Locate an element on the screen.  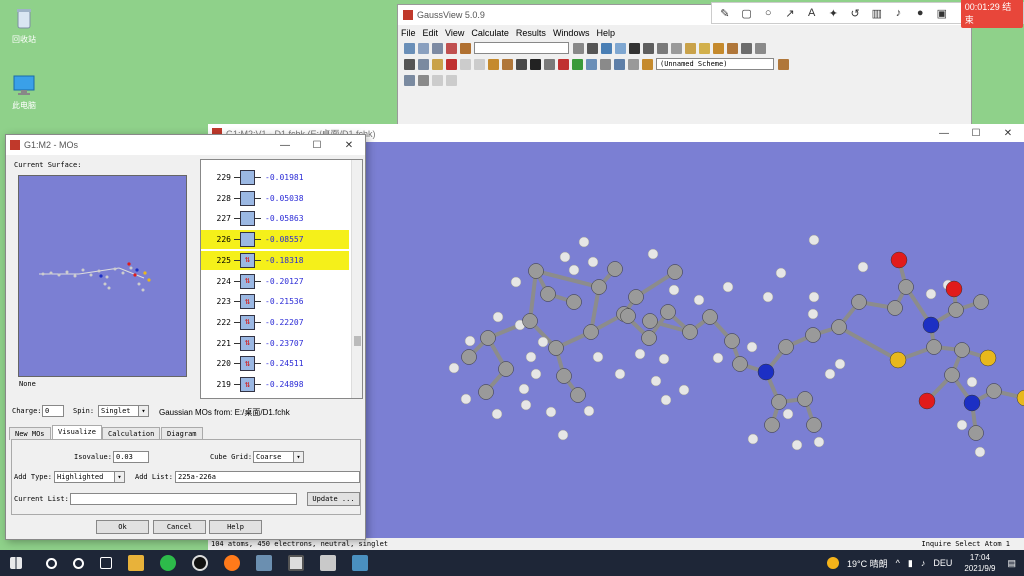
mo-row: 220 ⇅ -0.24511 is located at coordinates (275, 363).